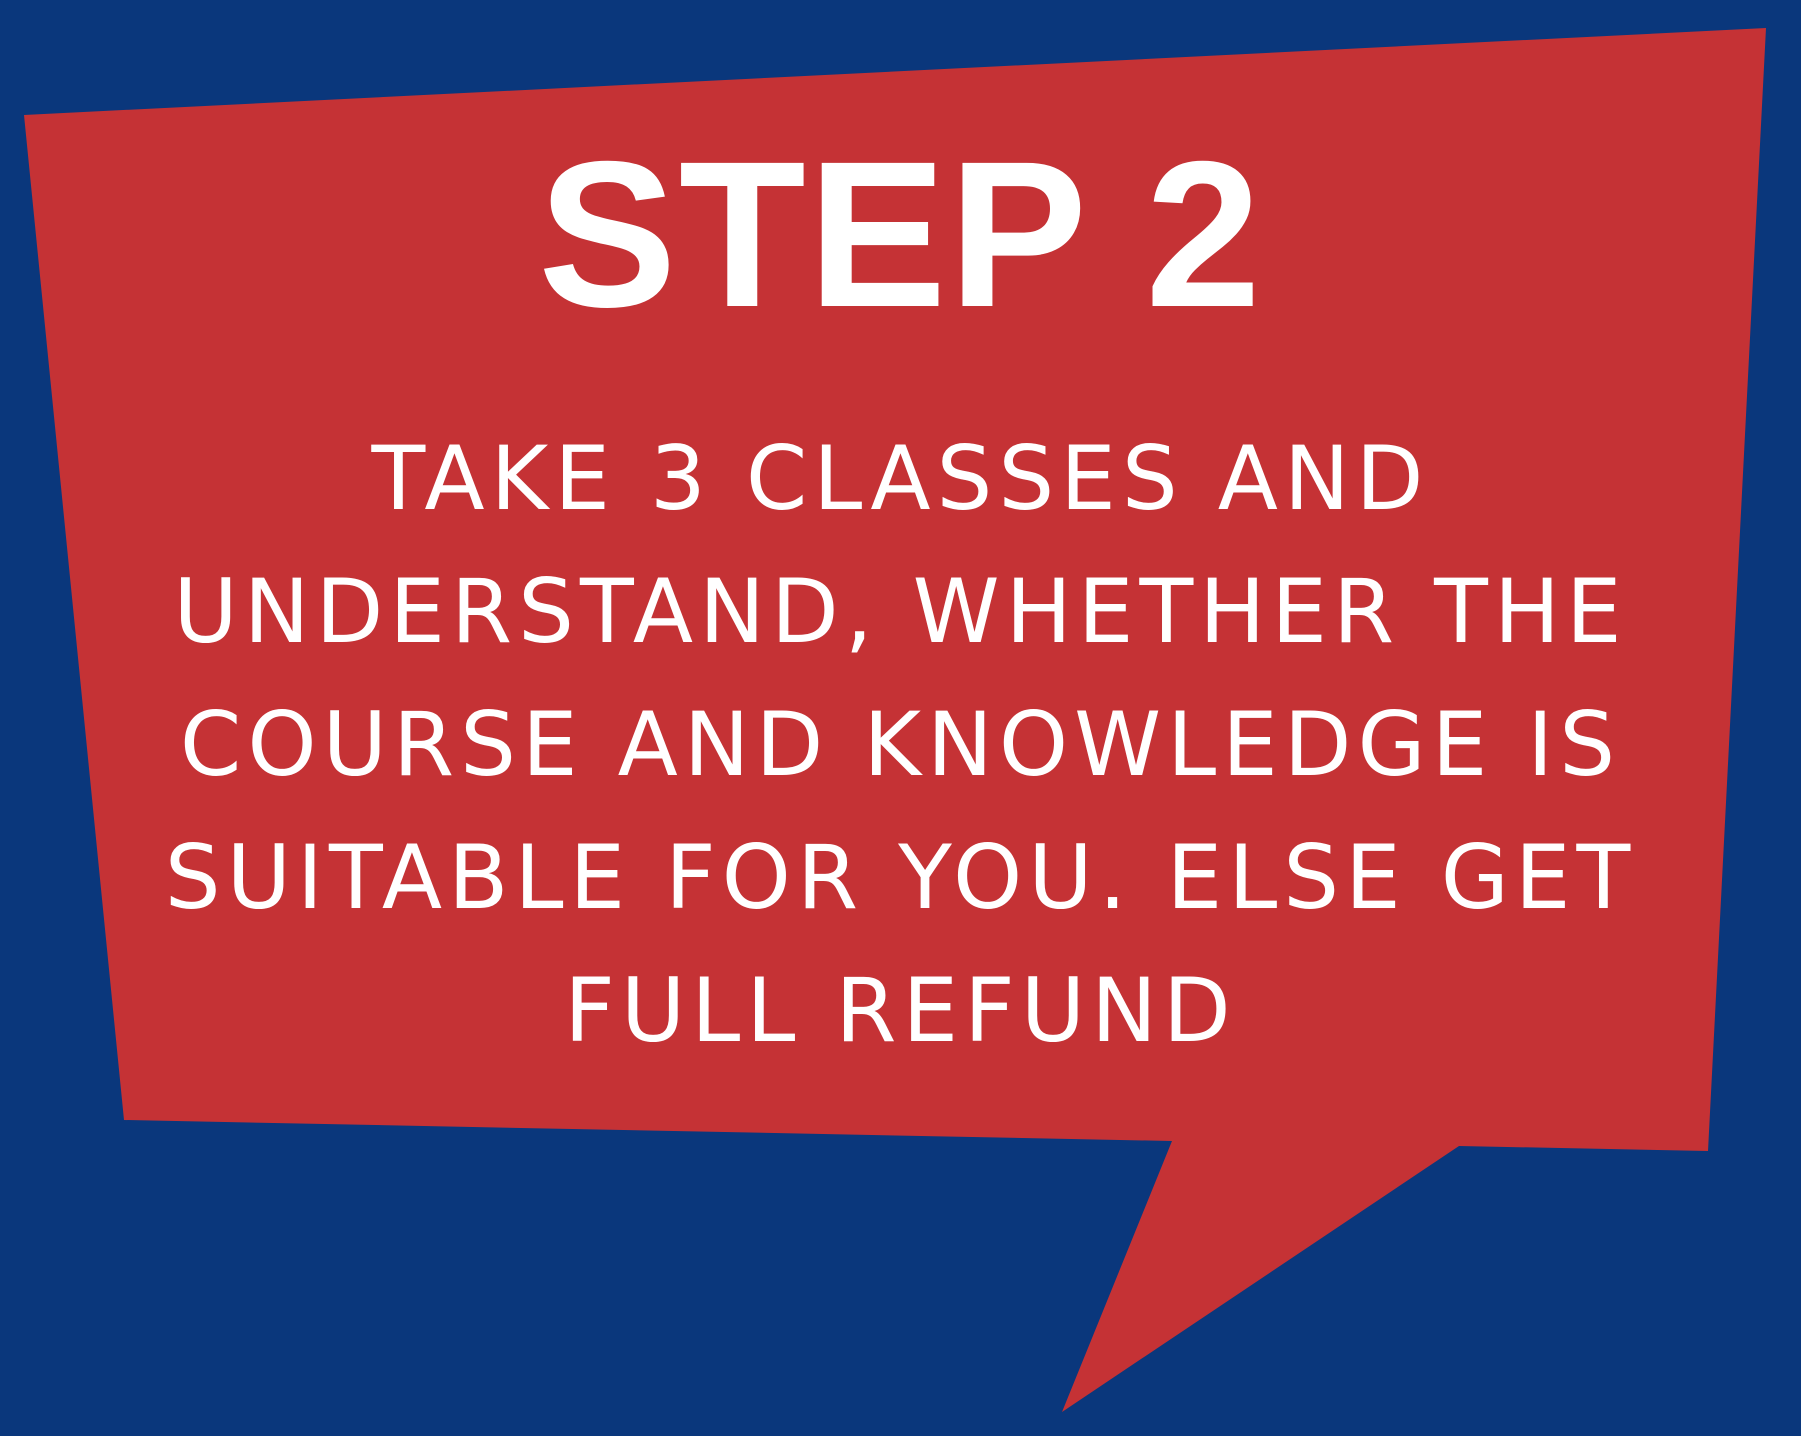  I want to click on description-line-5: FULL REFUND, so click(900, 1010).